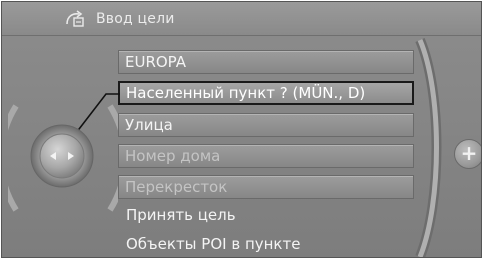 This screenshot has height=259, width=483. What do you see at coordinates (266, 62) in the screenshot?
I see `menu-item-region: EUROPA` at bounding box center [266, 62].